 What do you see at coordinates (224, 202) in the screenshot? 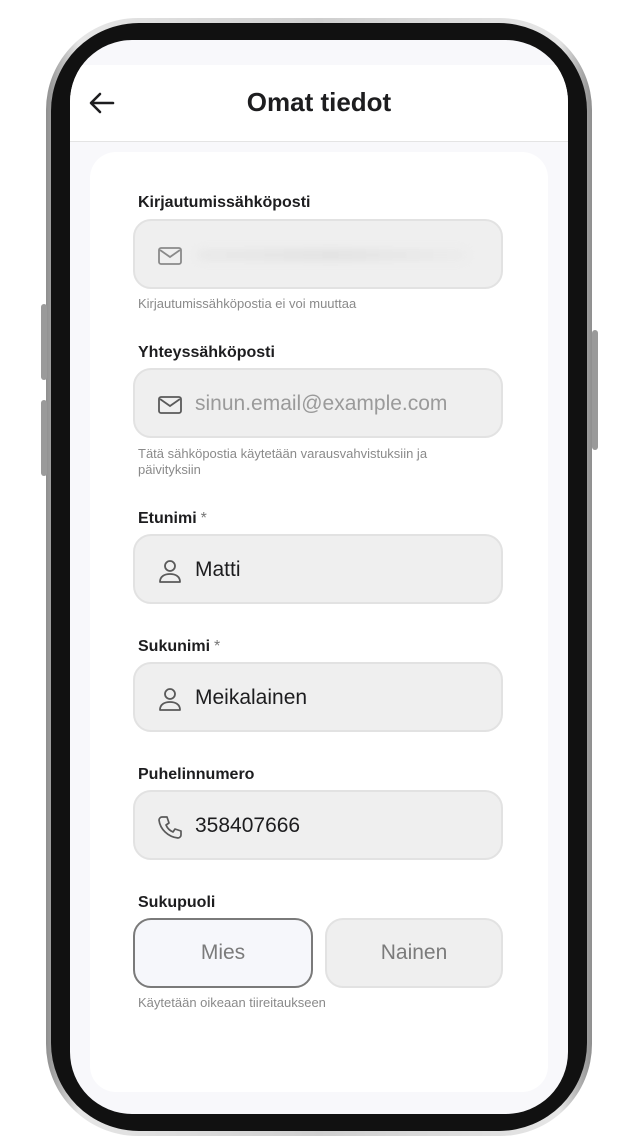
I see `login-email-label: Kirjautumissähköposti` at bounding box center [224, 202].